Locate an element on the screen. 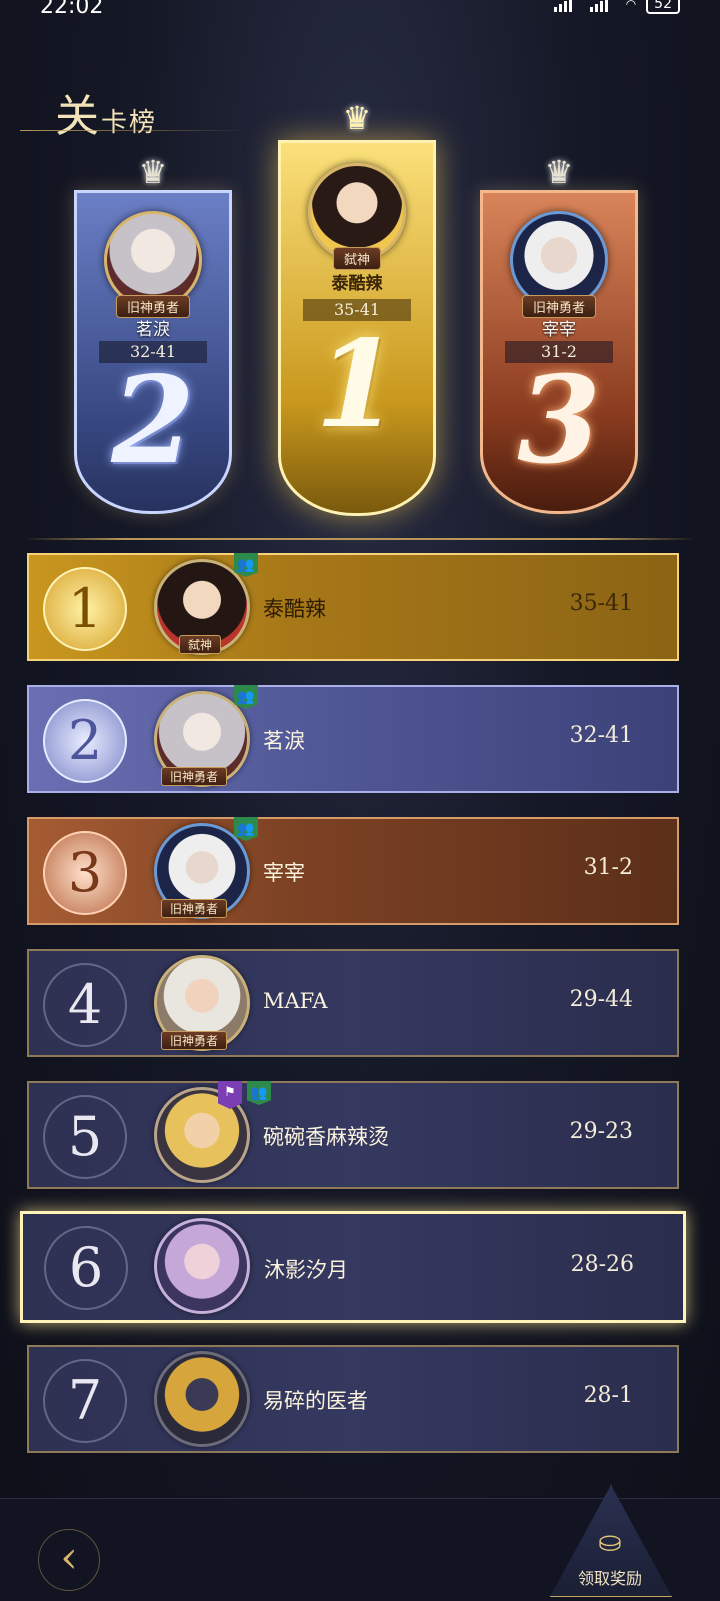  claim-reward-button: ⛀ 领取奖励 is located at coordinates (610, 1543).